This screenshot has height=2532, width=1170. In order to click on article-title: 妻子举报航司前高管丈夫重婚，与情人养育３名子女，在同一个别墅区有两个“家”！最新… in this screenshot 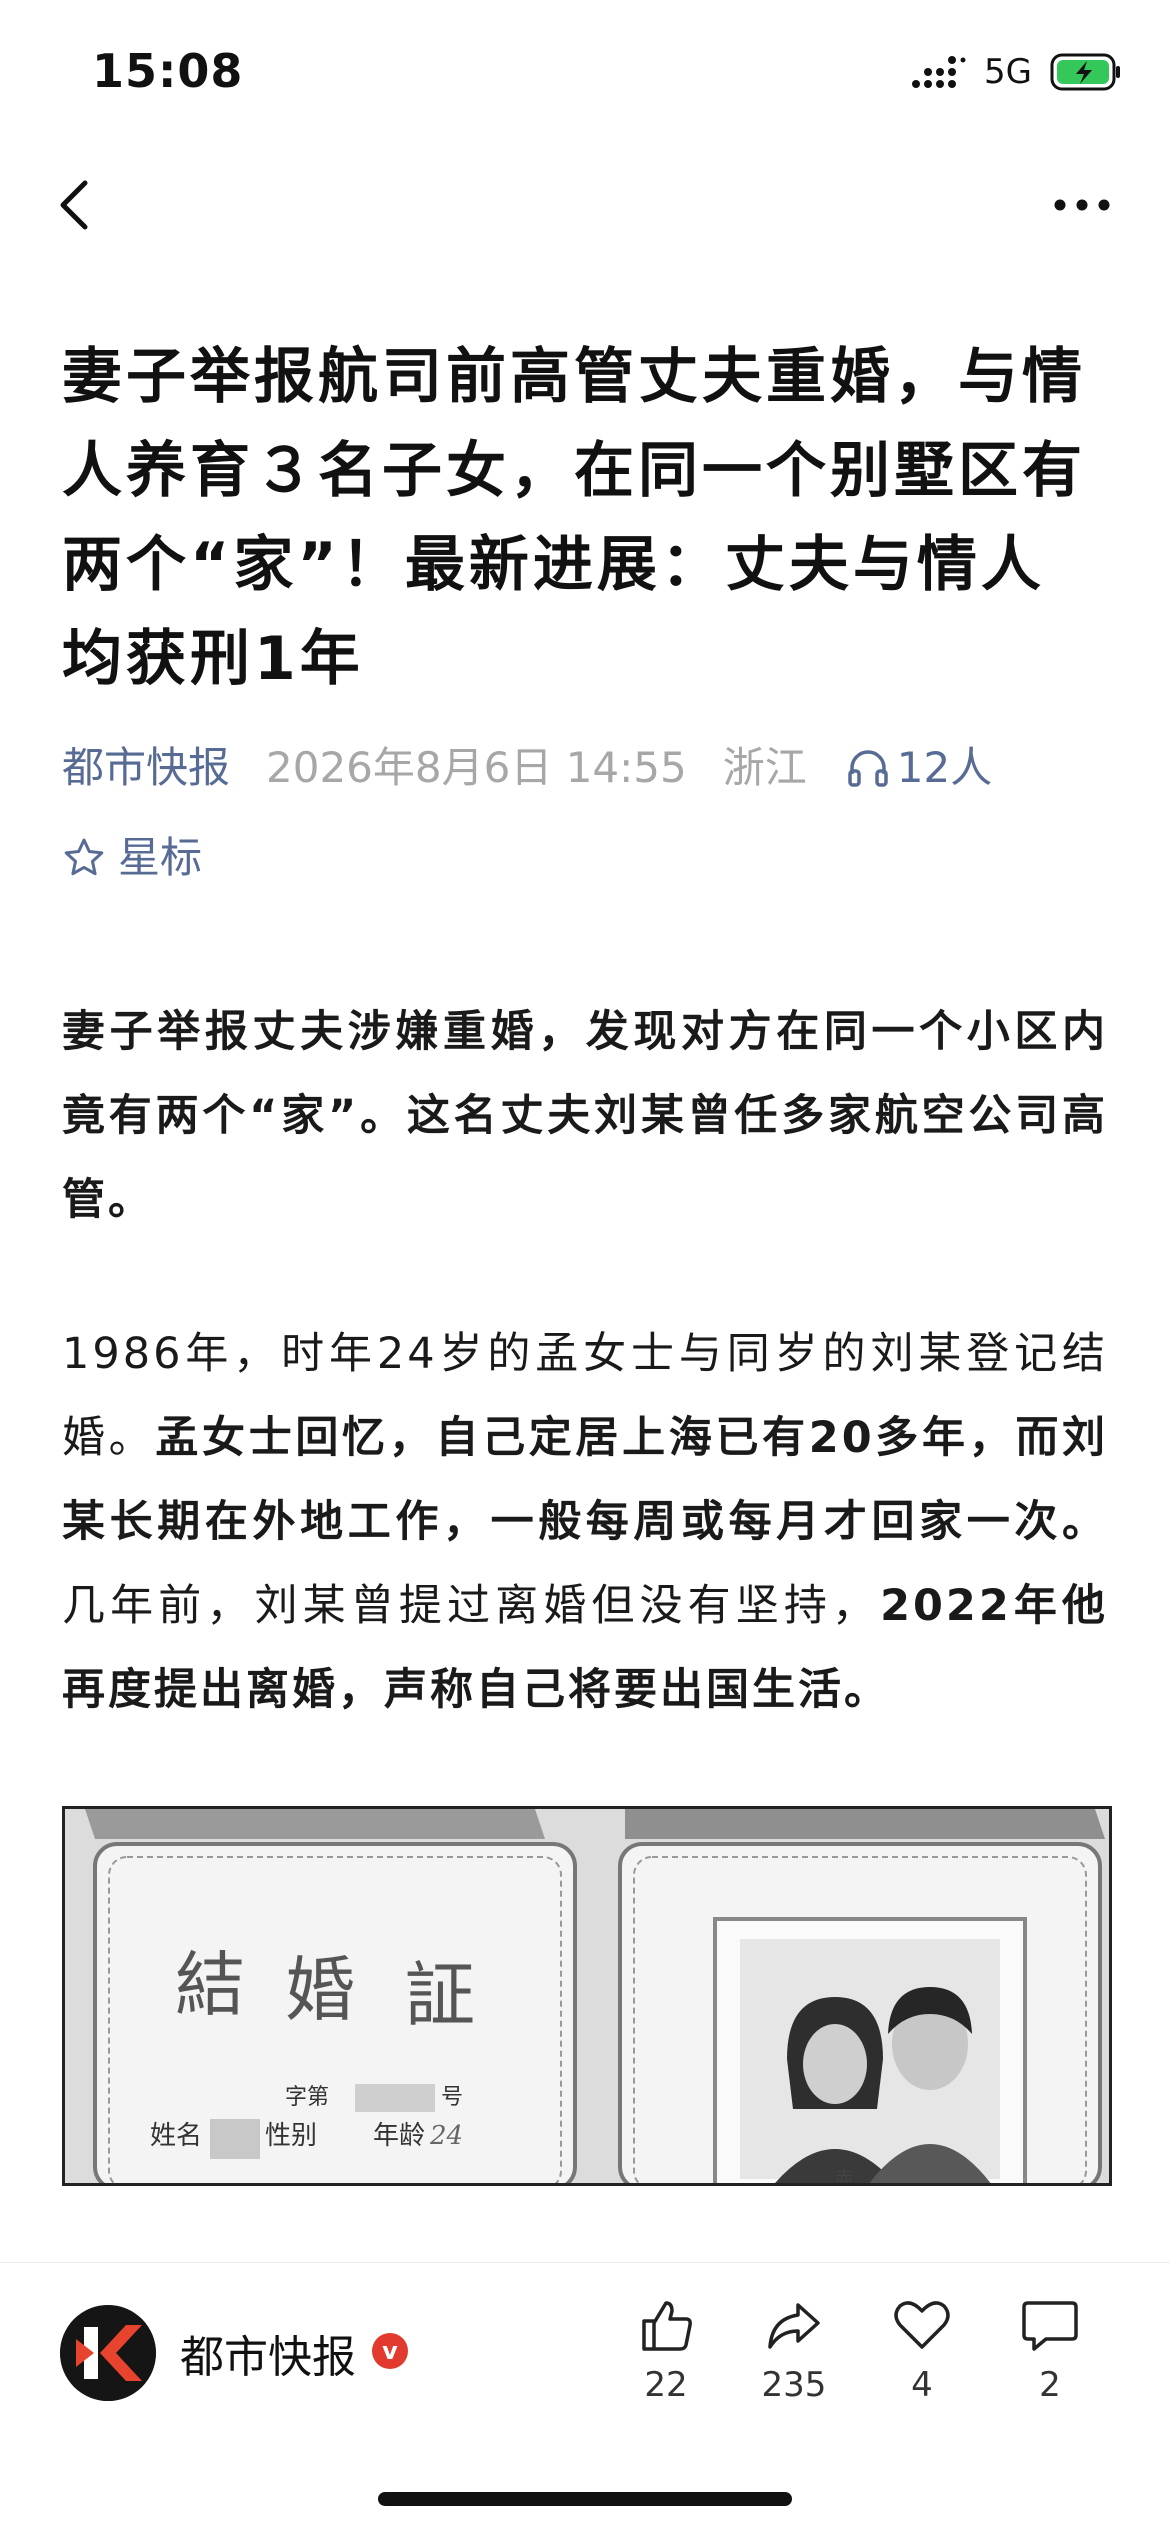, I will do `click(574, 518)`.